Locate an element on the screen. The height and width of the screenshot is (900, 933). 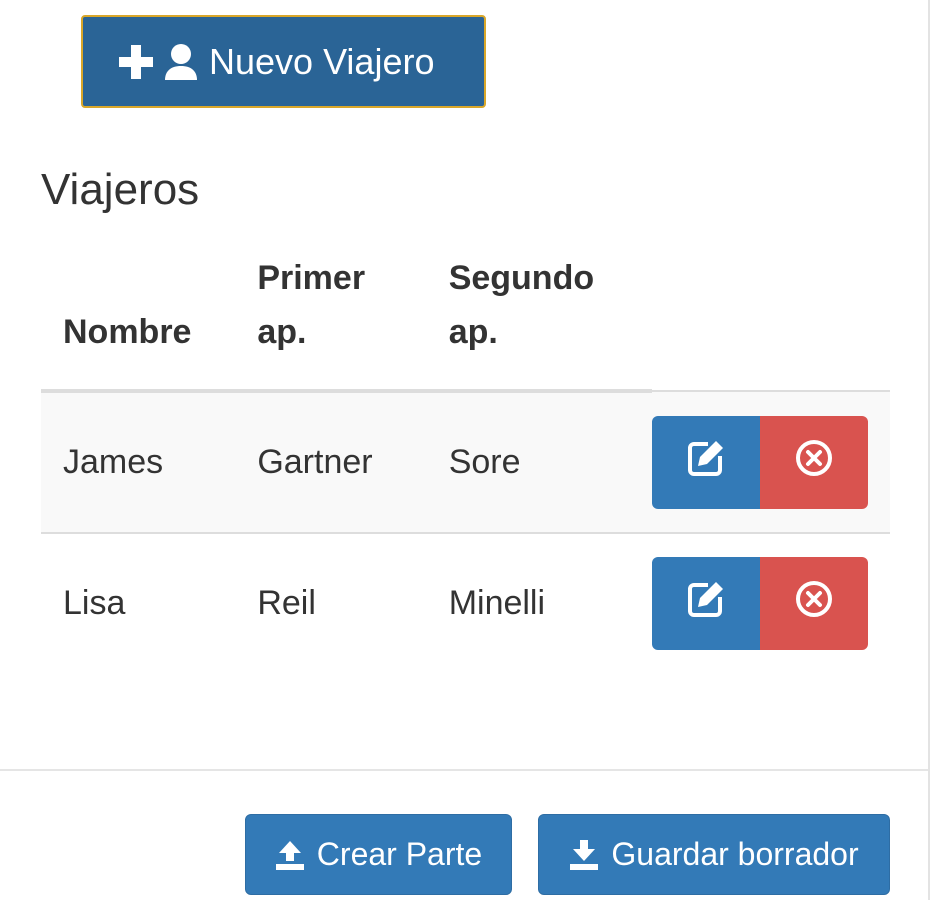
table-row: Lisa Reil Minelli is located at coordinates (465, 602).